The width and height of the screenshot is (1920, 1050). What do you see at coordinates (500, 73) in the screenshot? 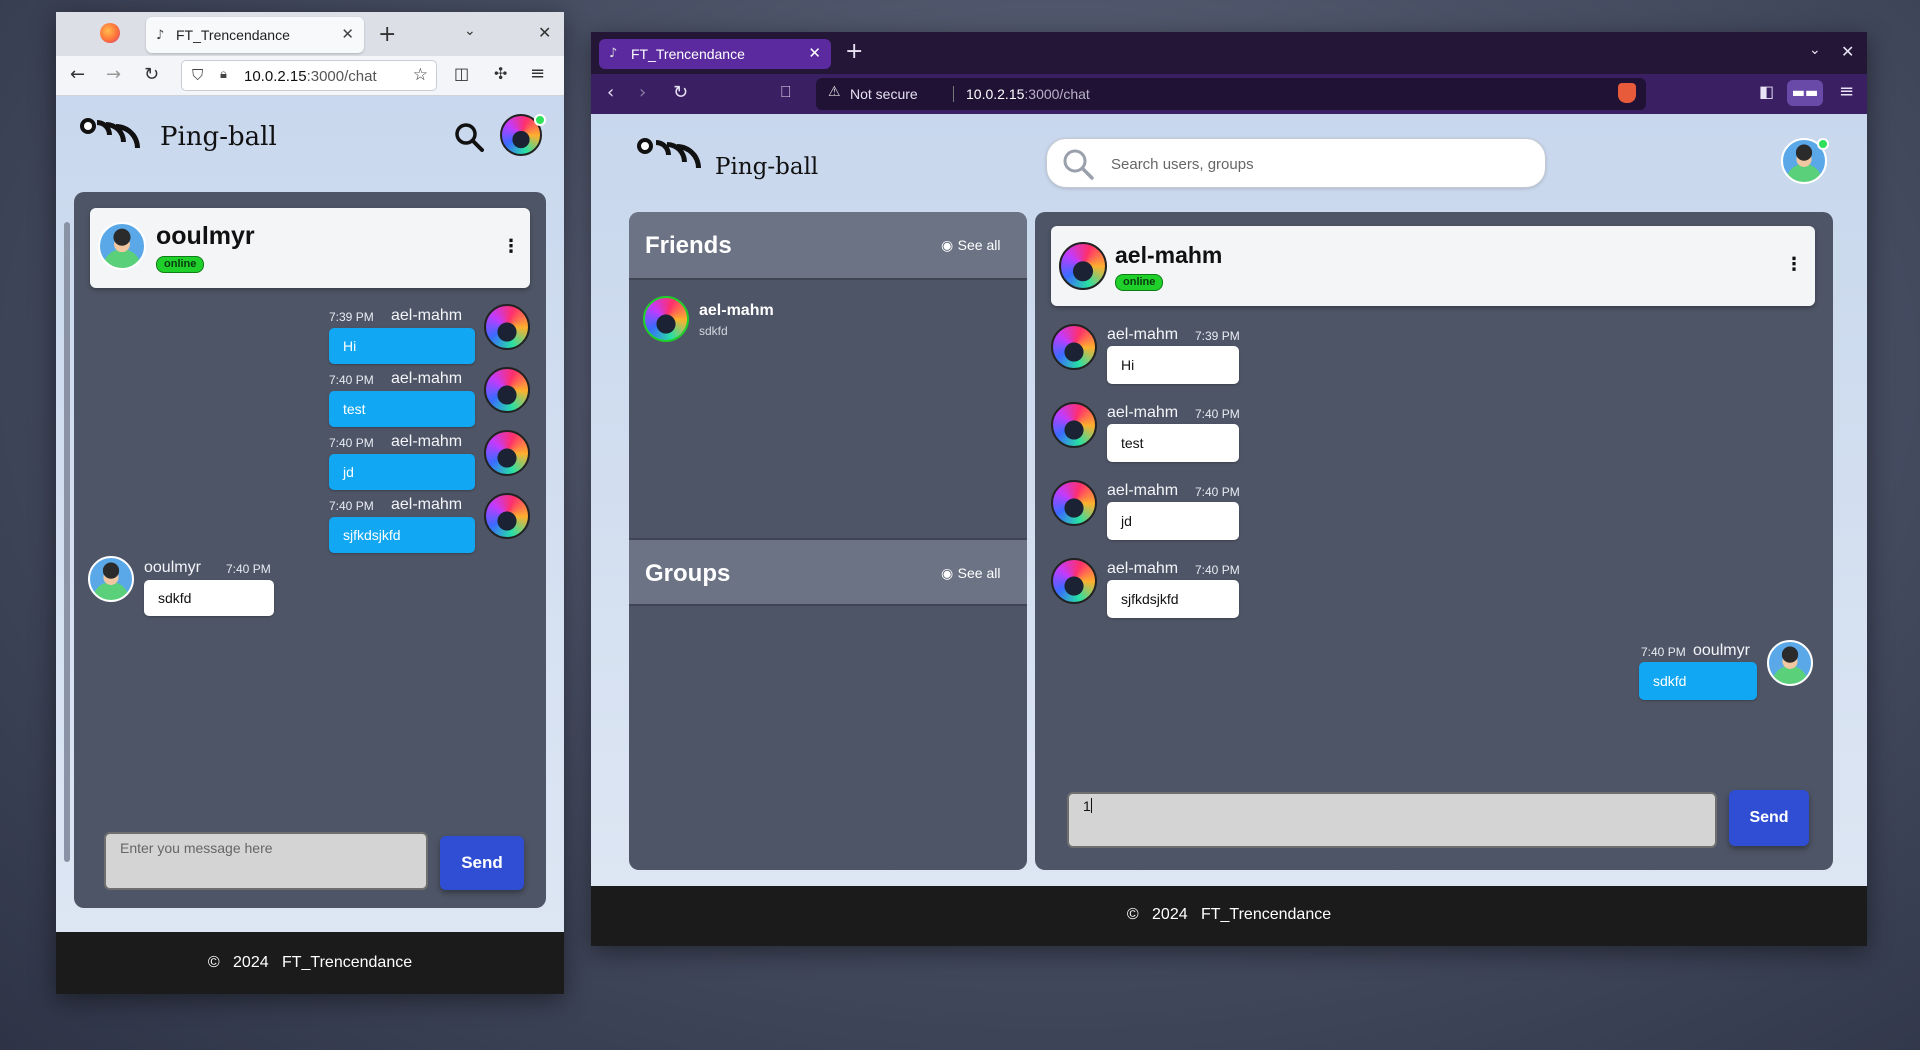
I see `extensions-icon: ✣` at bounding box center [500, 73].